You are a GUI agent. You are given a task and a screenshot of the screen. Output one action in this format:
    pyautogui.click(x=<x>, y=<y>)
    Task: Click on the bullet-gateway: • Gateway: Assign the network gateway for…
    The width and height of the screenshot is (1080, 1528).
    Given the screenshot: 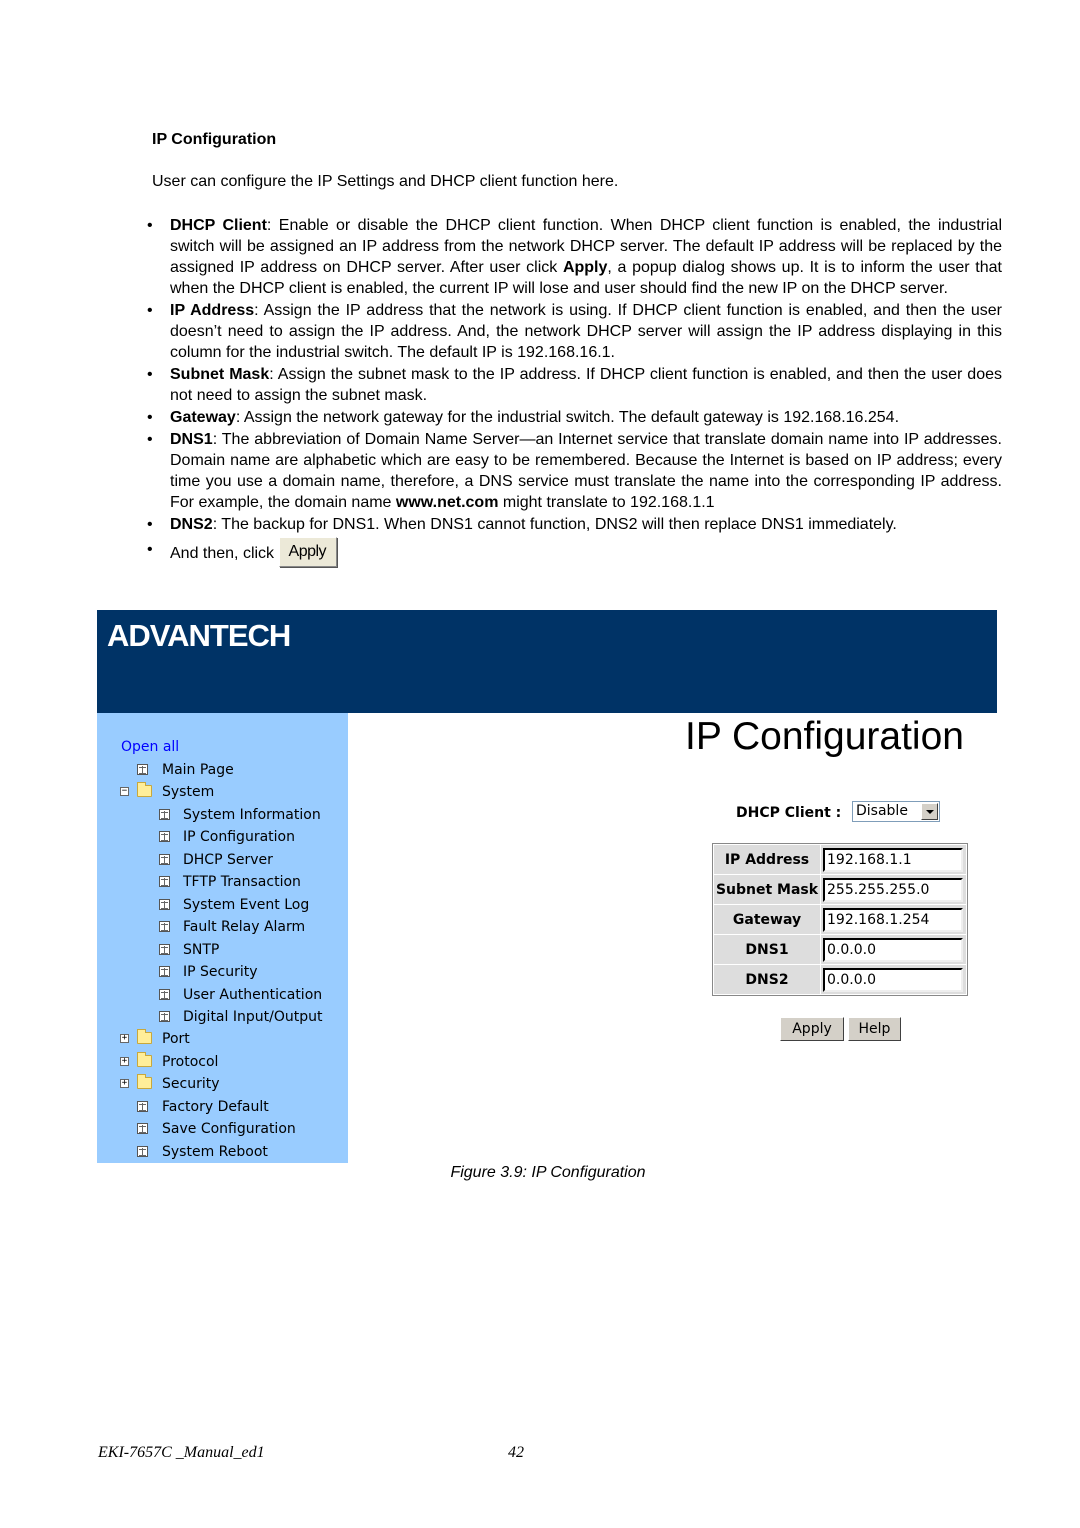 What is the action you would take?
    pyautogui.click(x=573, y=417)
    